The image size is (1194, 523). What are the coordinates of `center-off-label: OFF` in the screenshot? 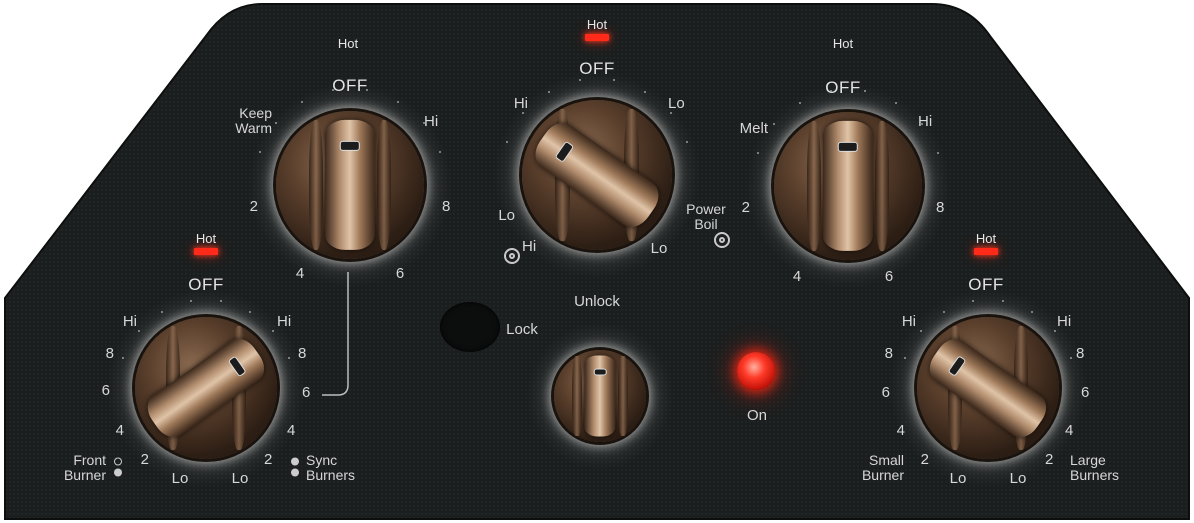 It's located at (597, 68).